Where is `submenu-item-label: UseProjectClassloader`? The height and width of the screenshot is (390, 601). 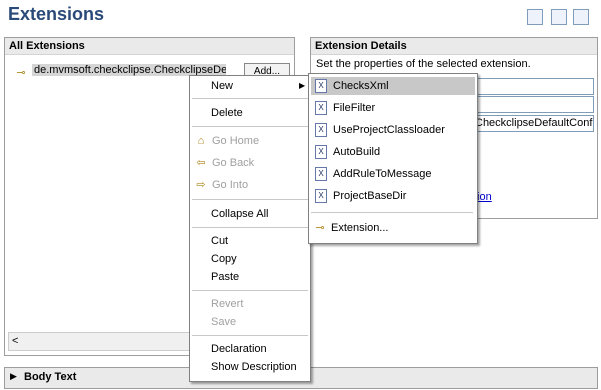 submenu-item-label: UseProjectClassloader is located at coordinates (389, 130).